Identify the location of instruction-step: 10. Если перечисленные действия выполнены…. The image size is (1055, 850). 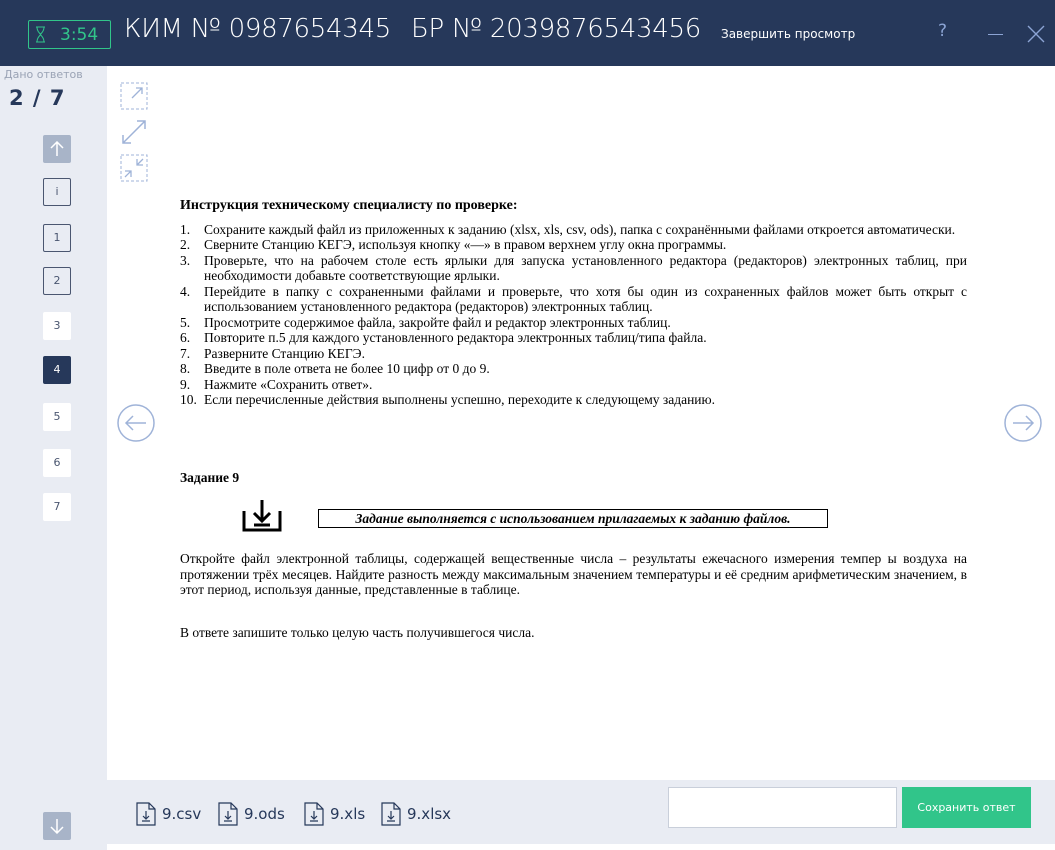
(447, 399).